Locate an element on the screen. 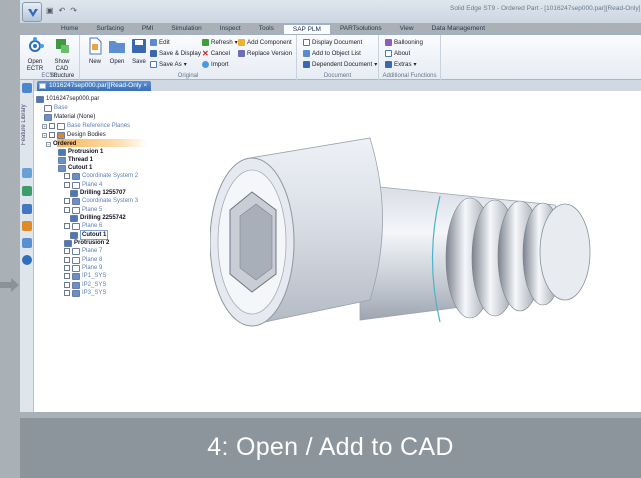 The height and width of the screenshot is (478, 641). tree-node-label: Plane 9 is located at coordinates (92, 268).